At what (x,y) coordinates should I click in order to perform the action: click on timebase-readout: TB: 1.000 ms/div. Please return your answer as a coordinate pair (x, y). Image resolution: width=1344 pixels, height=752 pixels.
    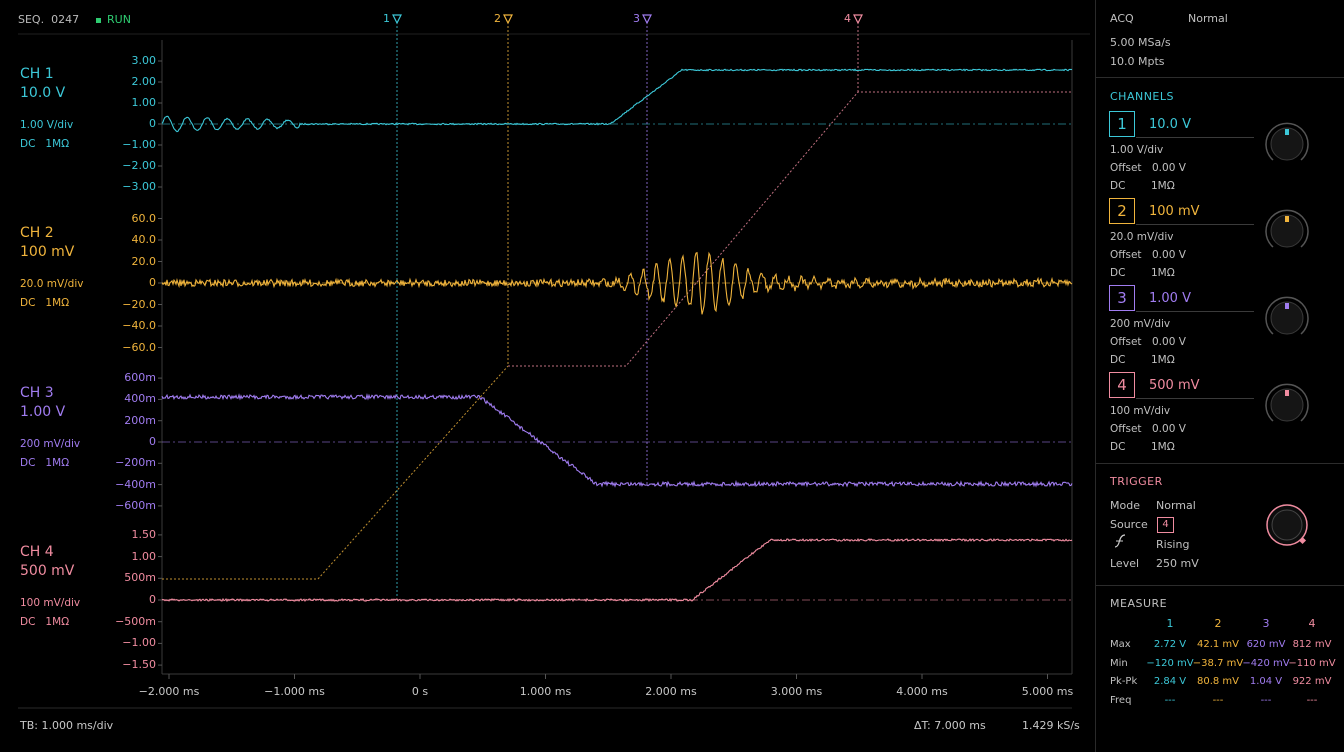
    Looking at the image, I should click on (67, 725).